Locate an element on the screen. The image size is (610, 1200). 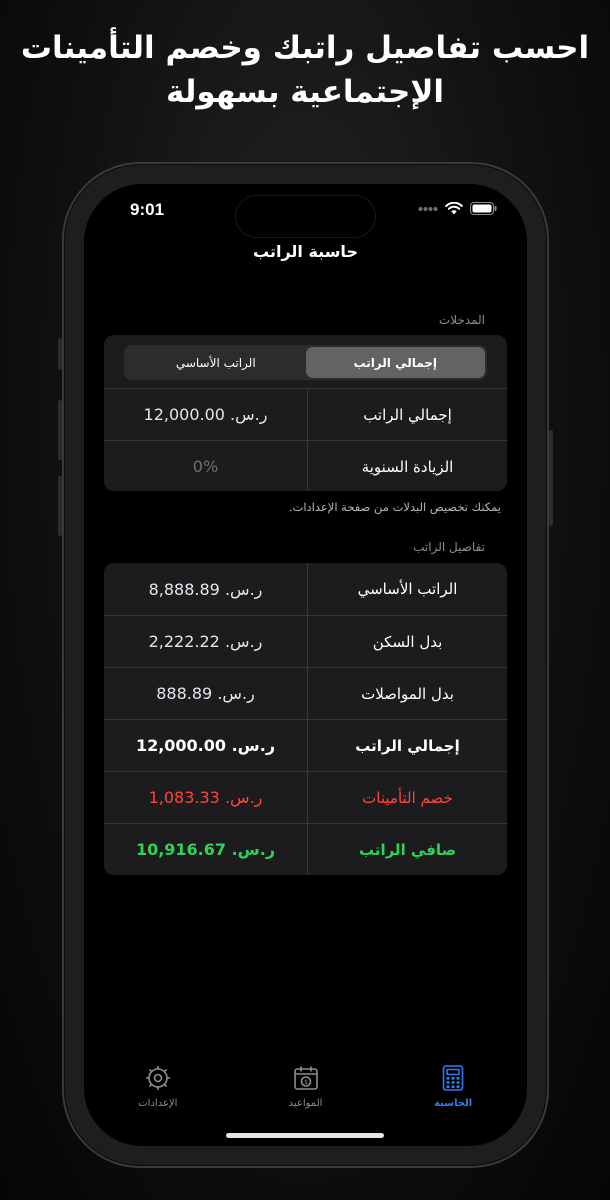
annual-increase-input-row: الزيادة السنوية 0% is located at coordinates (305, 465).